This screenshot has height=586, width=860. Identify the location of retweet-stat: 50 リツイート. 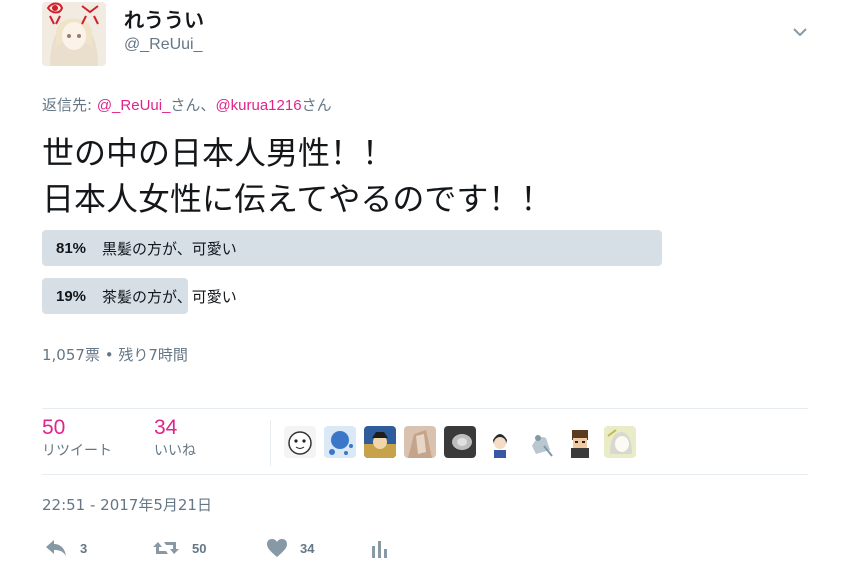
(77, 438).